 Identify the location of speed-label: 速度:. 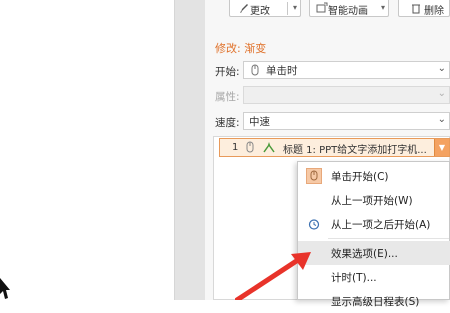
(227, 123).